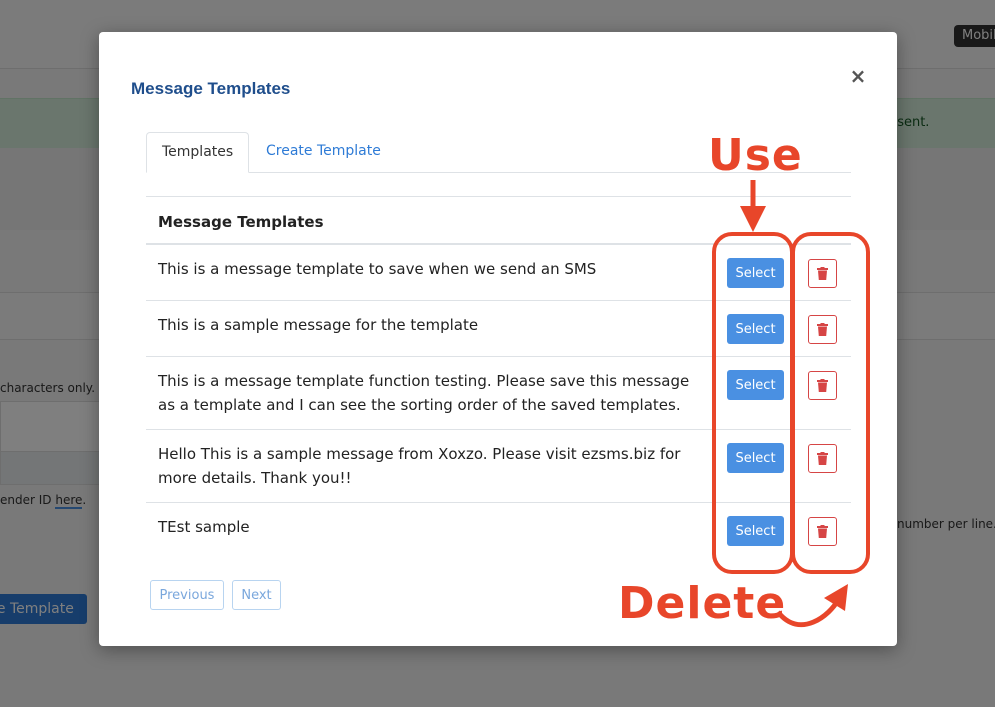  I want to click on table-row: TEst sample Select, so click(498, 531).